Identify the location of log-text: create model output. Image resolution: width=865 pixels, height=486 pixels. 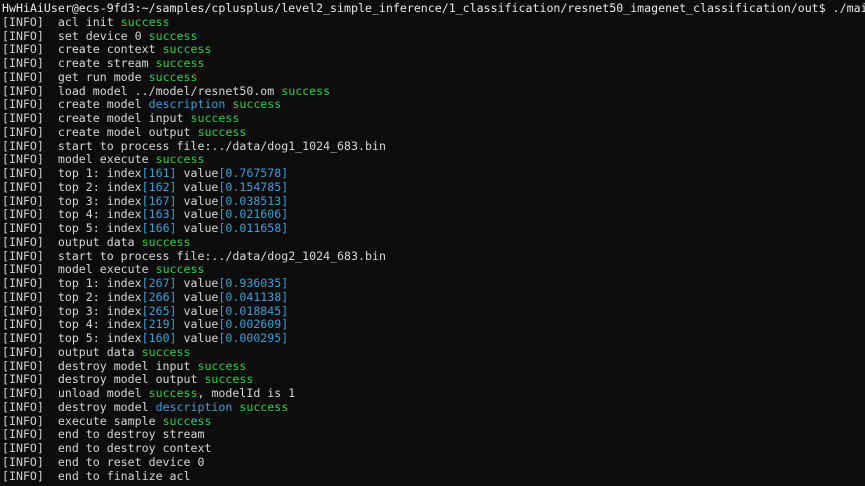
(127, 131).